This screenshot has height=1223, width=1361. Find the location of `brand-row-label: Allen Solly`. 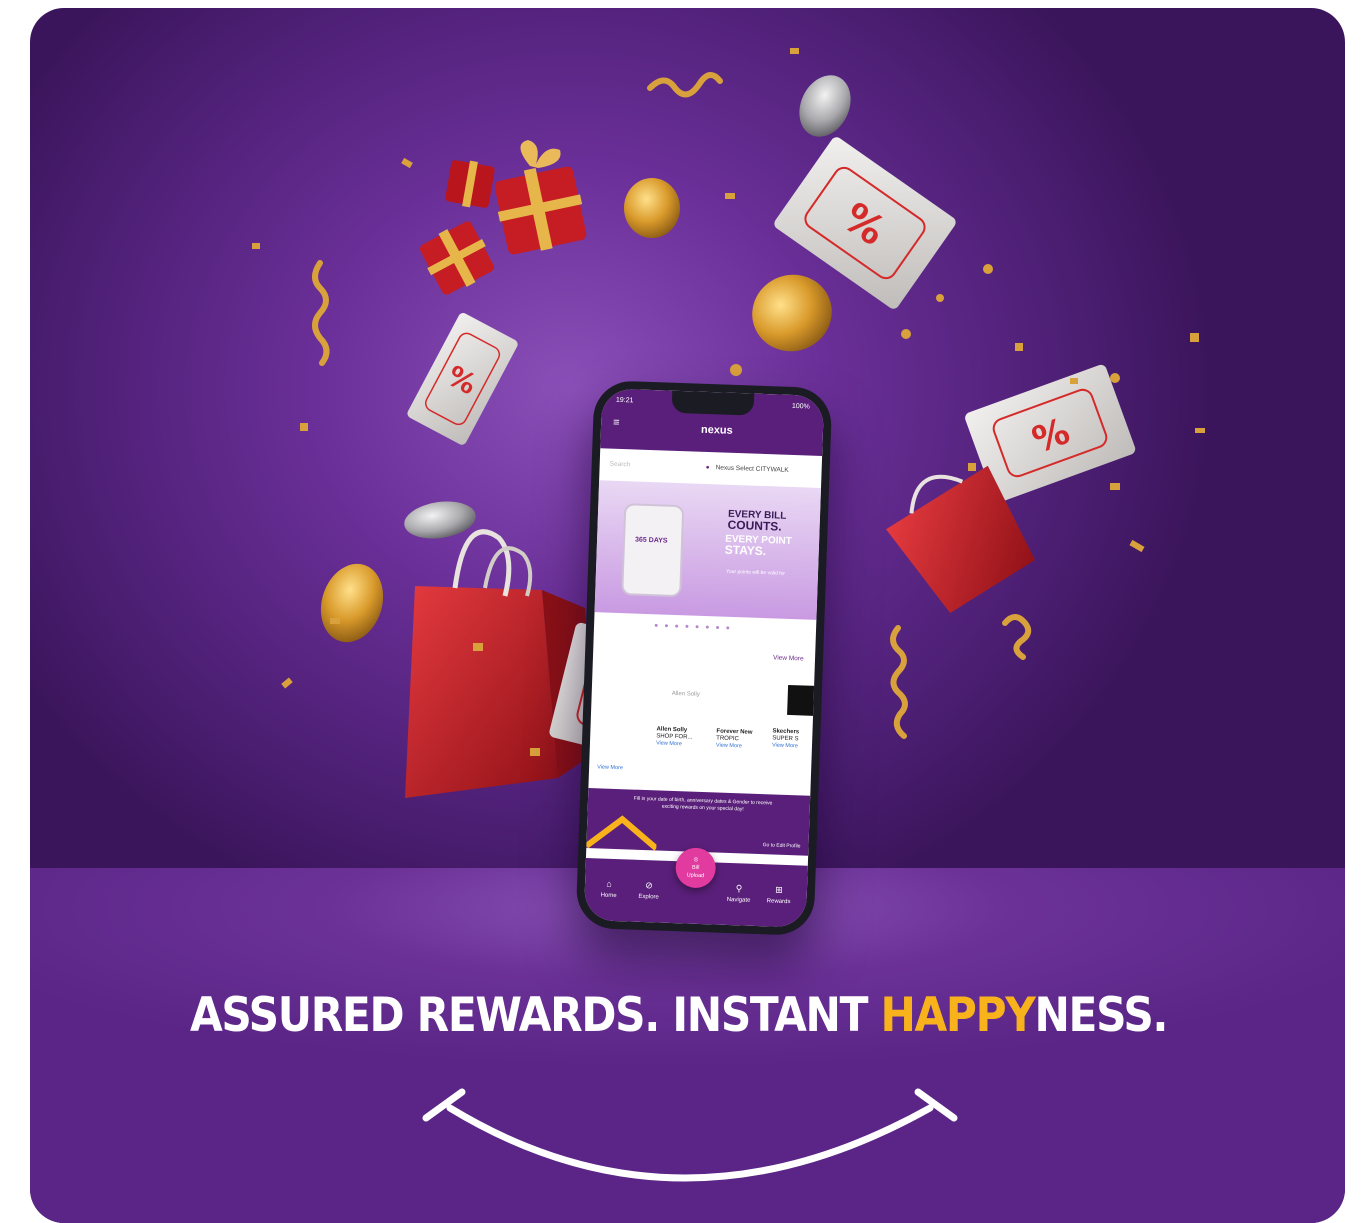

brand-row-label: Allen Solly is located at coordinates (685, 694).